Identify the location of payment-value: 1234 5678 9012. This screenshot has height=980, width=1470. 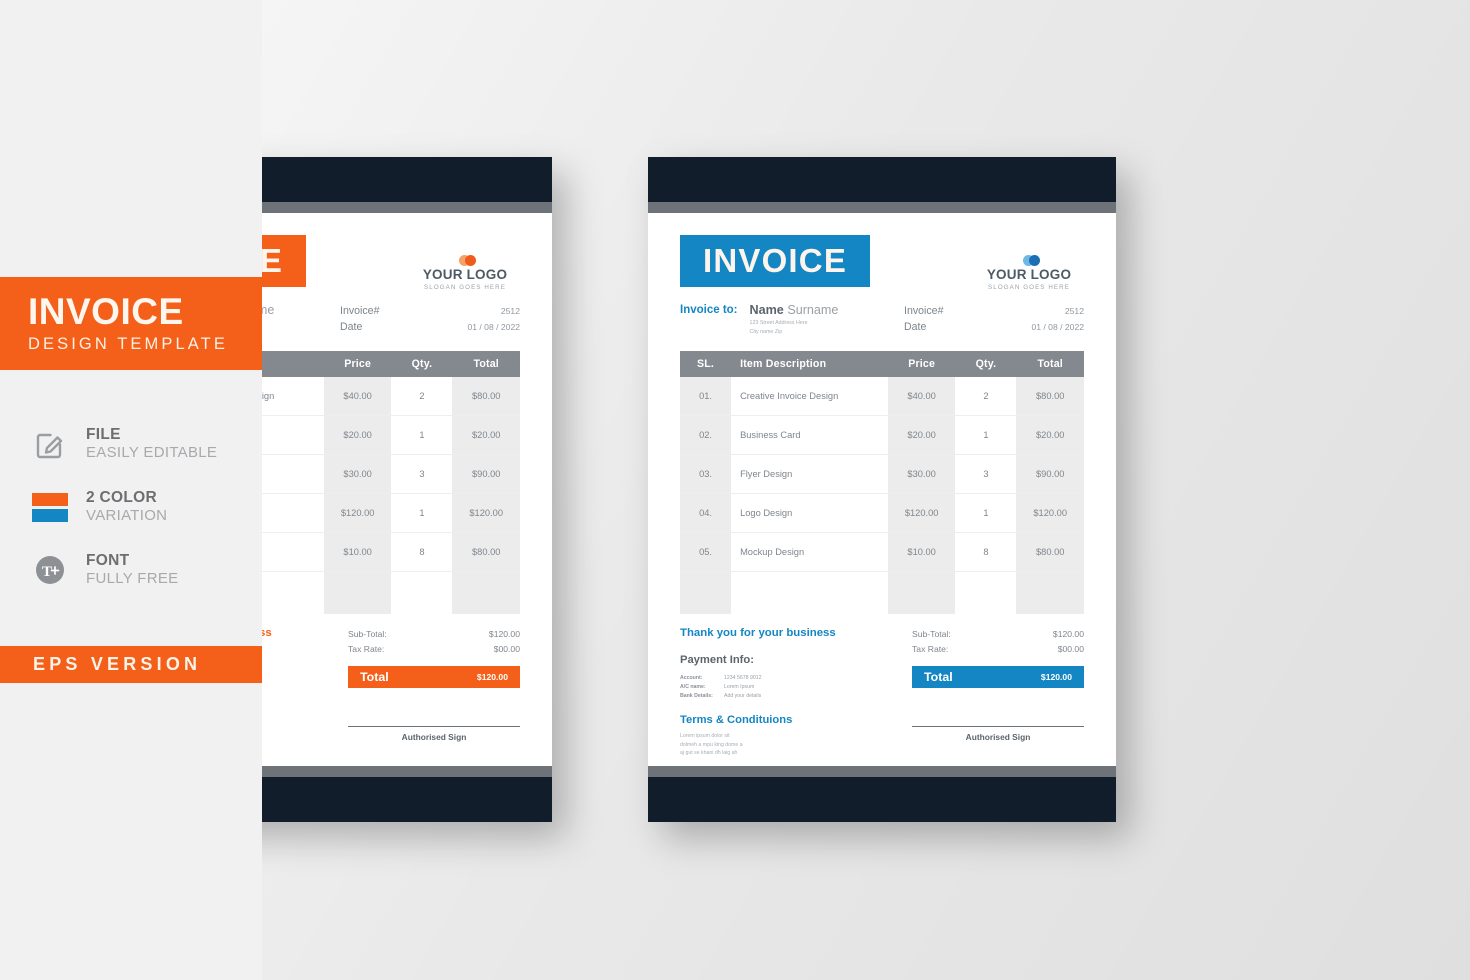
(743, 678).